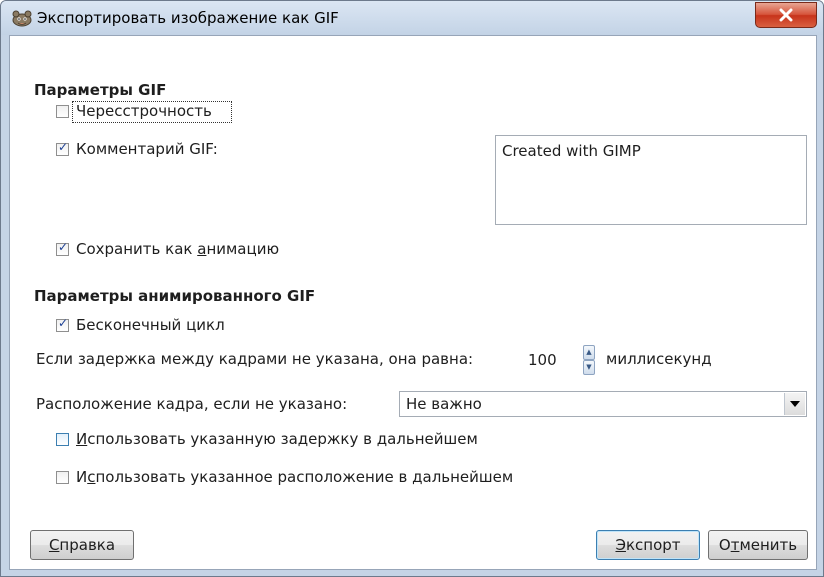 The image size is (824, 577). Describe the element at coordinates (653, 545) in the screenshot. I see `button-label: кспорт` at that location.